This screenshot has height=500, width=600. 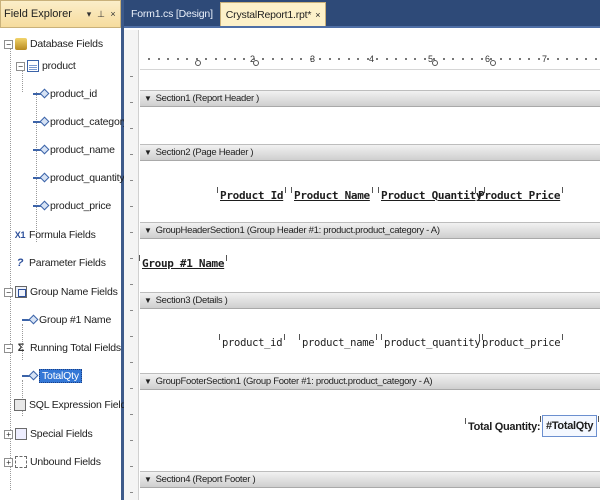 I want to click on tab-label: Form1.cs [Design], so click(x=172, y=14).